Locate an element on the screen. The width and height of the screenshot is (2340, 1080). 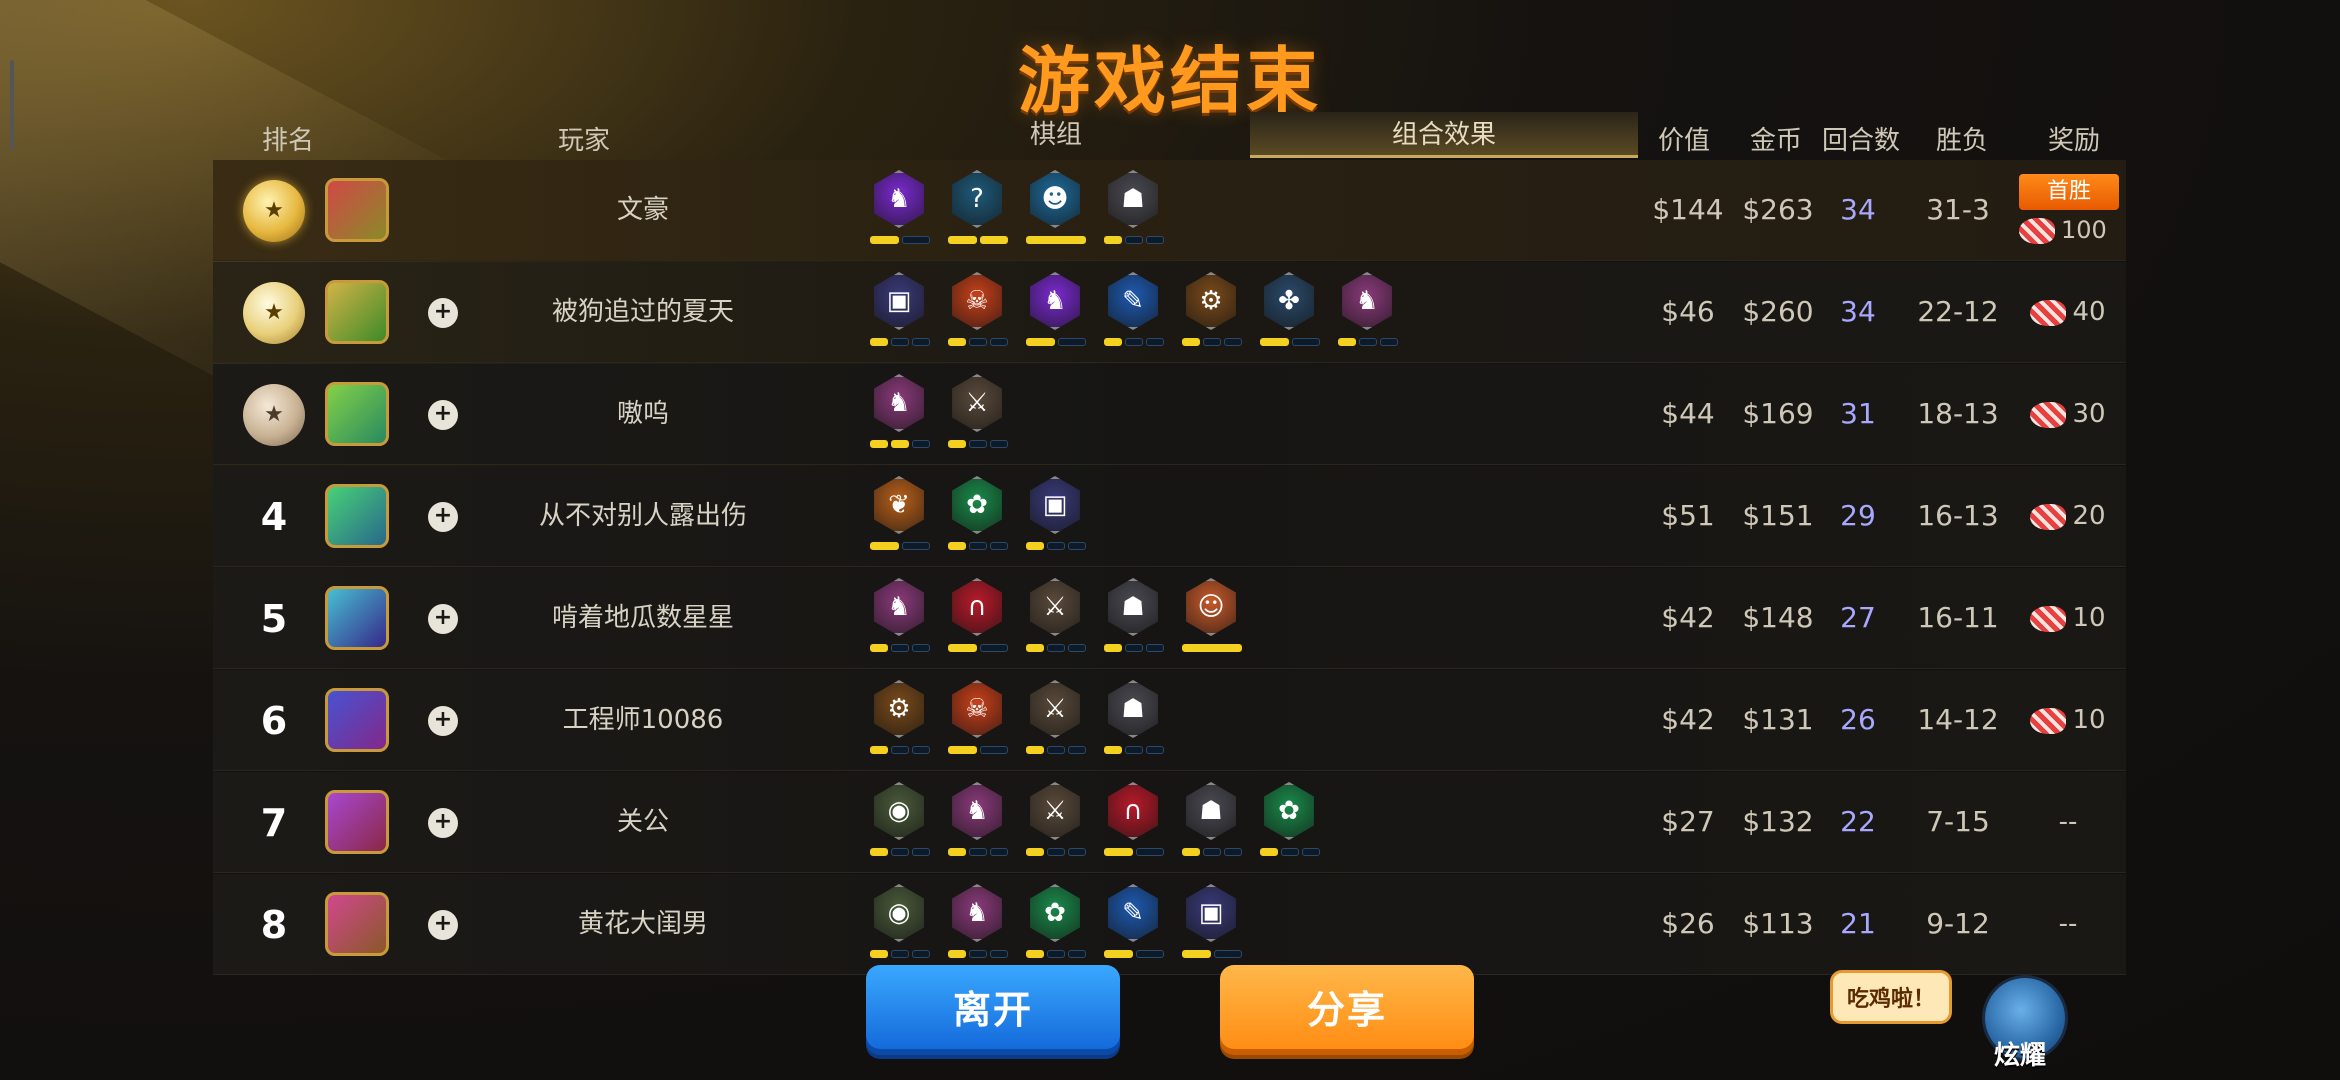
reward-cell: 40 is located at coordinates (2068, 312).